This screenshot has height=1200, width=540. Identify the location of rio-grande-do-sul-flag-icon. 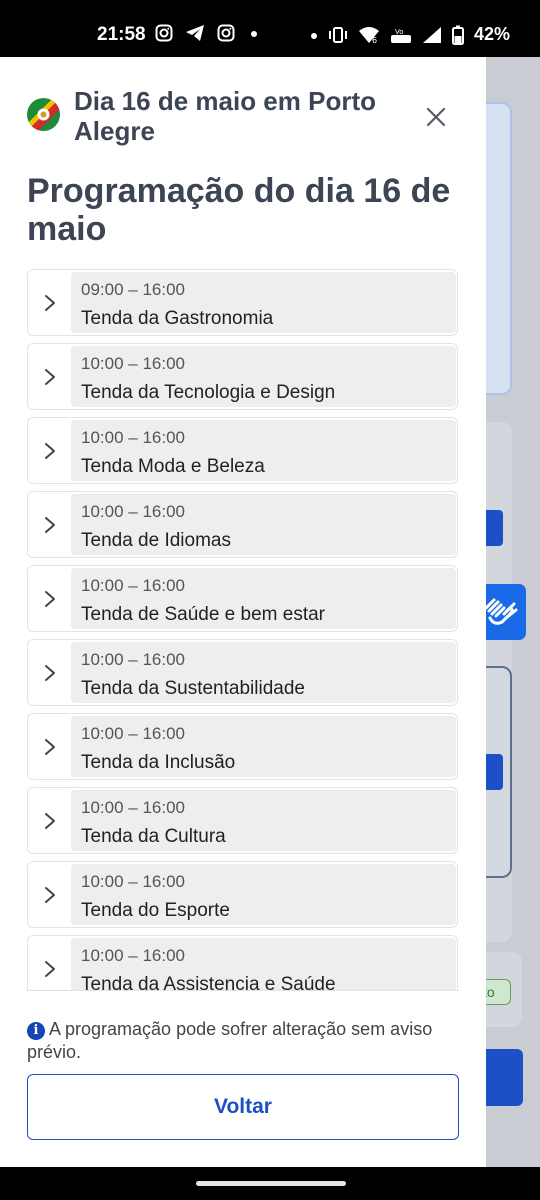
(43, 114).